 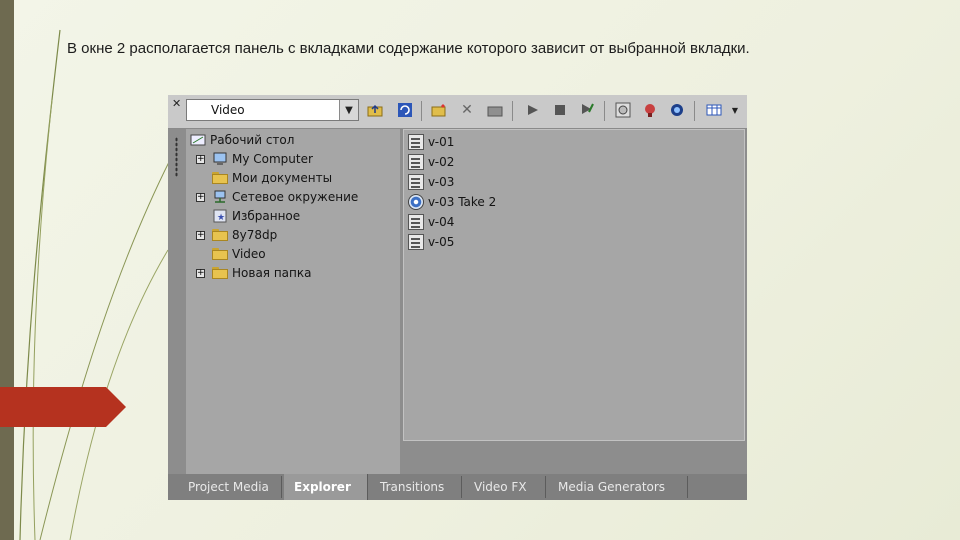 I want to click on file-item-label: v-02, so click(x=441, y=162).